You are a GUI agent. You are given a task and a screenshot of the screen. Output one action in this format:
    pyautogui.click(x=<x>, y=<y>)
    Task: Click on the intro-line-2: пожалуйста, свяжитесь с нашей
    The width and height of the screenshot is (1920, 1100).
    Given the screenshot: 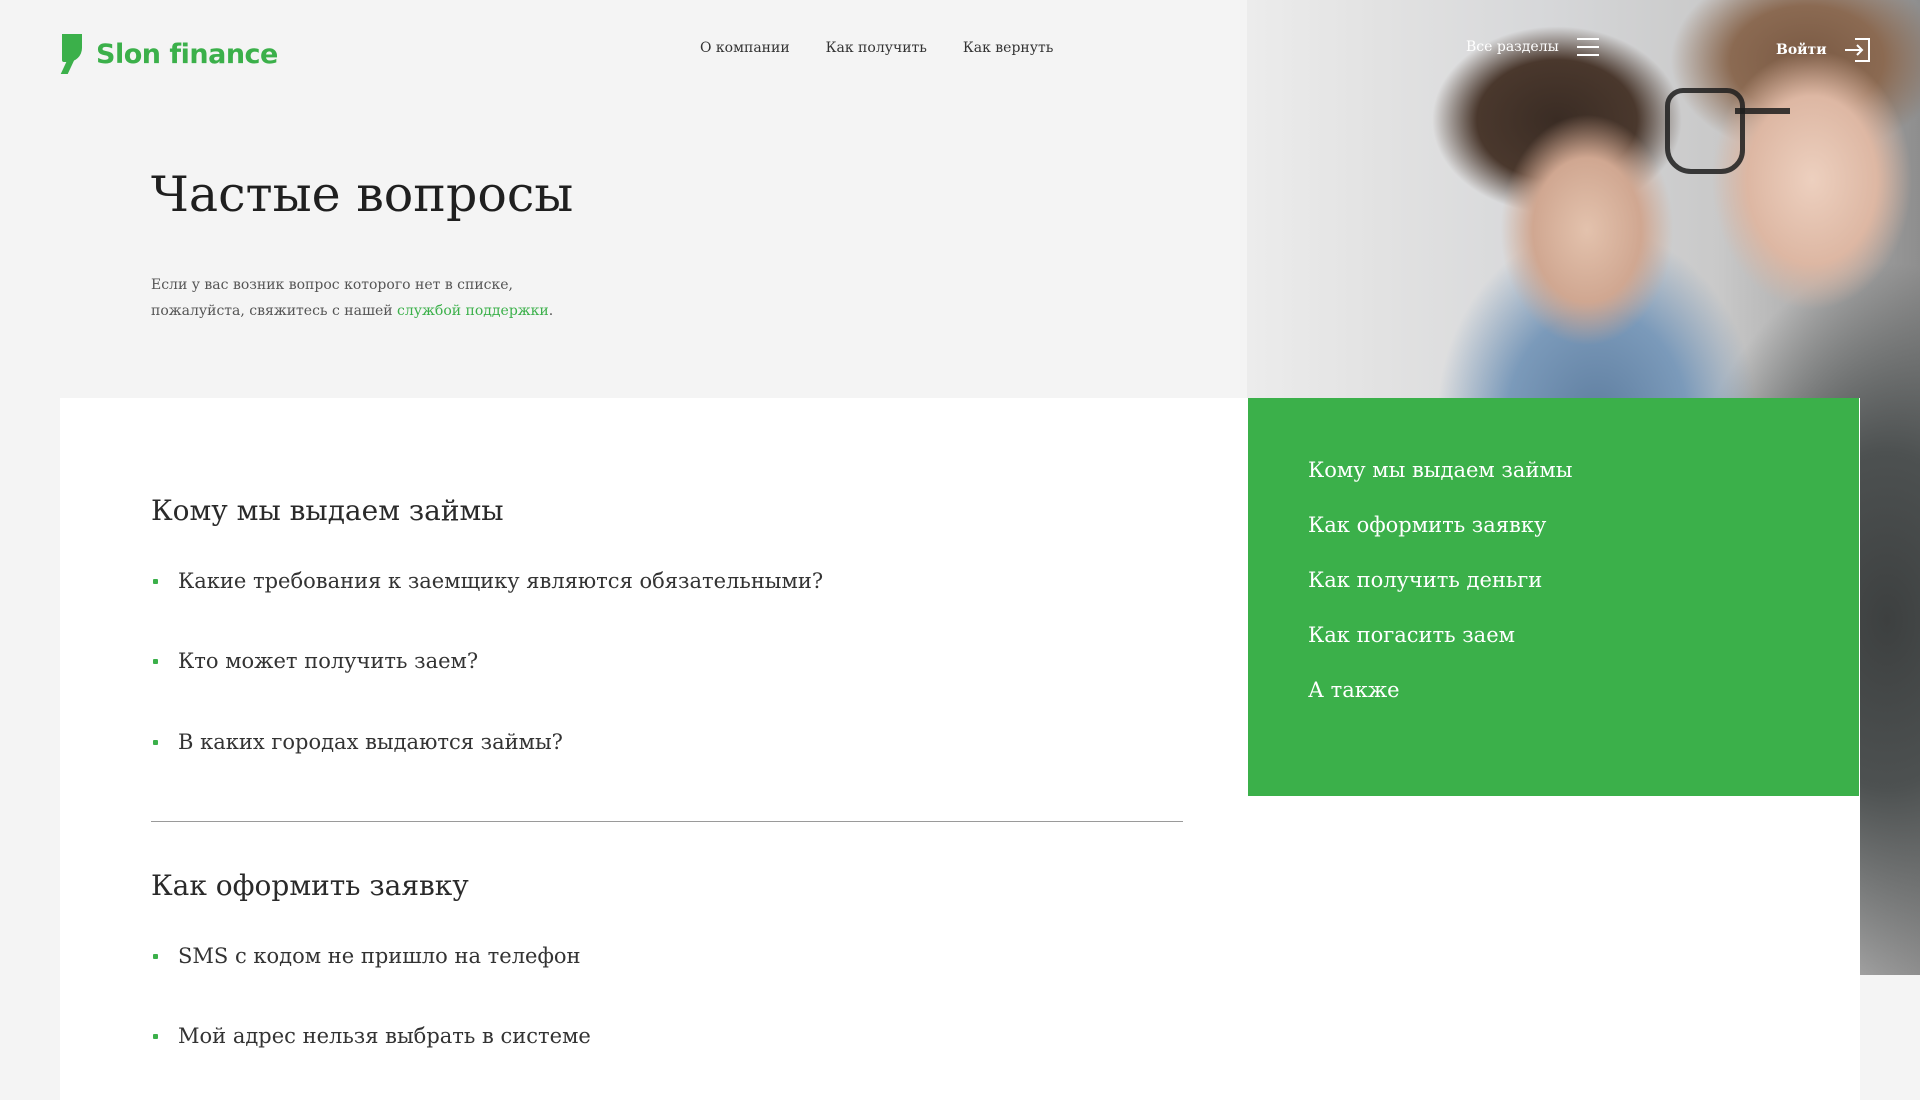 What is the action you would take?
    pyautogui.click(x=272, y=311)
    